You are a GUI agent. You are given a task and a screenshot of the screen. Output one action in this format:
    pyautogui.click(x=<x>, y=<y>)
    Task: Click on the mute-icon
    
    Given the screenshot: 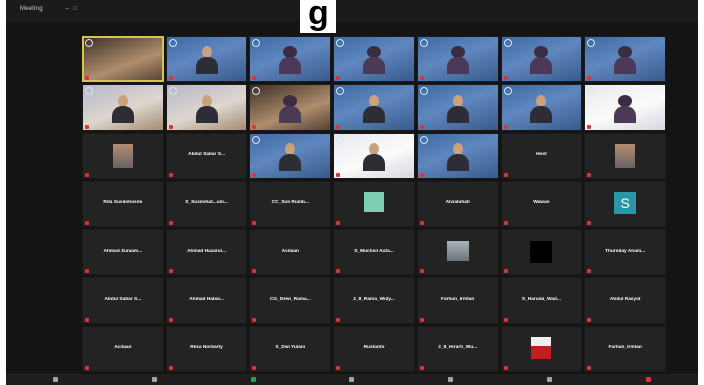 What is the action you would take?
    pyautogui.click(x=55, y=379)
    